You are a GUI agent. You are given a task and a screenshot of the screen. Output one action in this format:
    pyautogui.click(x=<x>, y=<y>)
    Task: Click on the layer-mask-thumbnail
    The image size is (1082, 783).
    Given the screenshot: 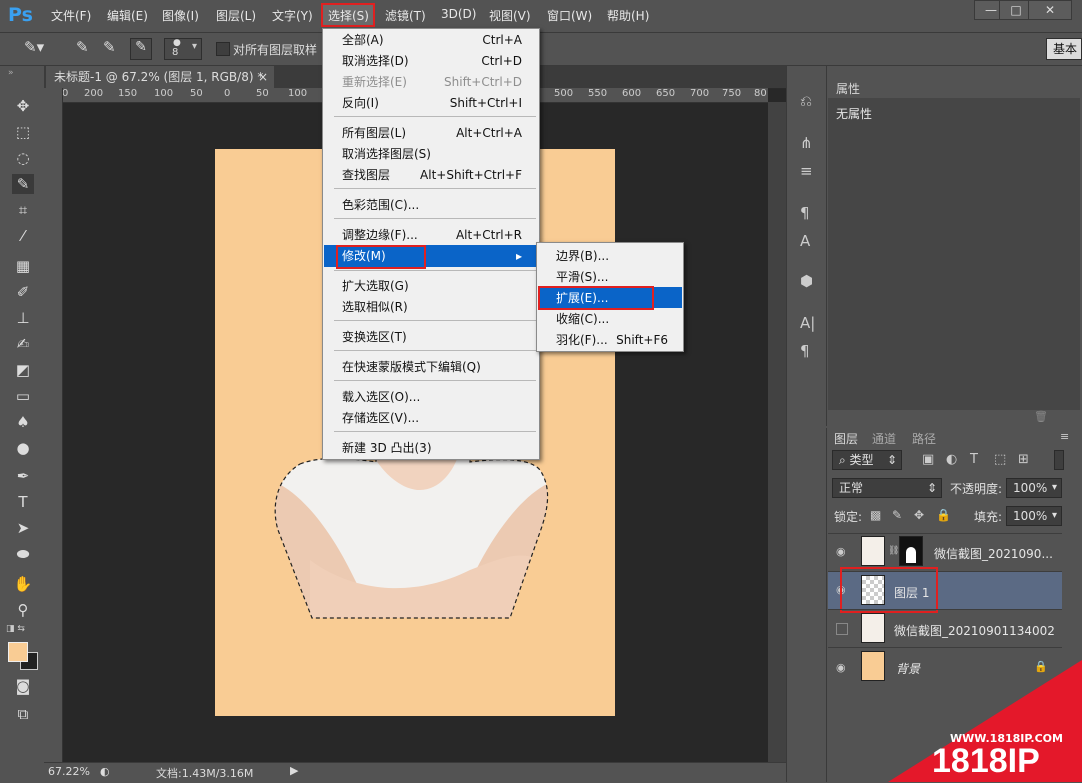 What is the action you would take?
    pyautogui.click(x=911, y=551)
    